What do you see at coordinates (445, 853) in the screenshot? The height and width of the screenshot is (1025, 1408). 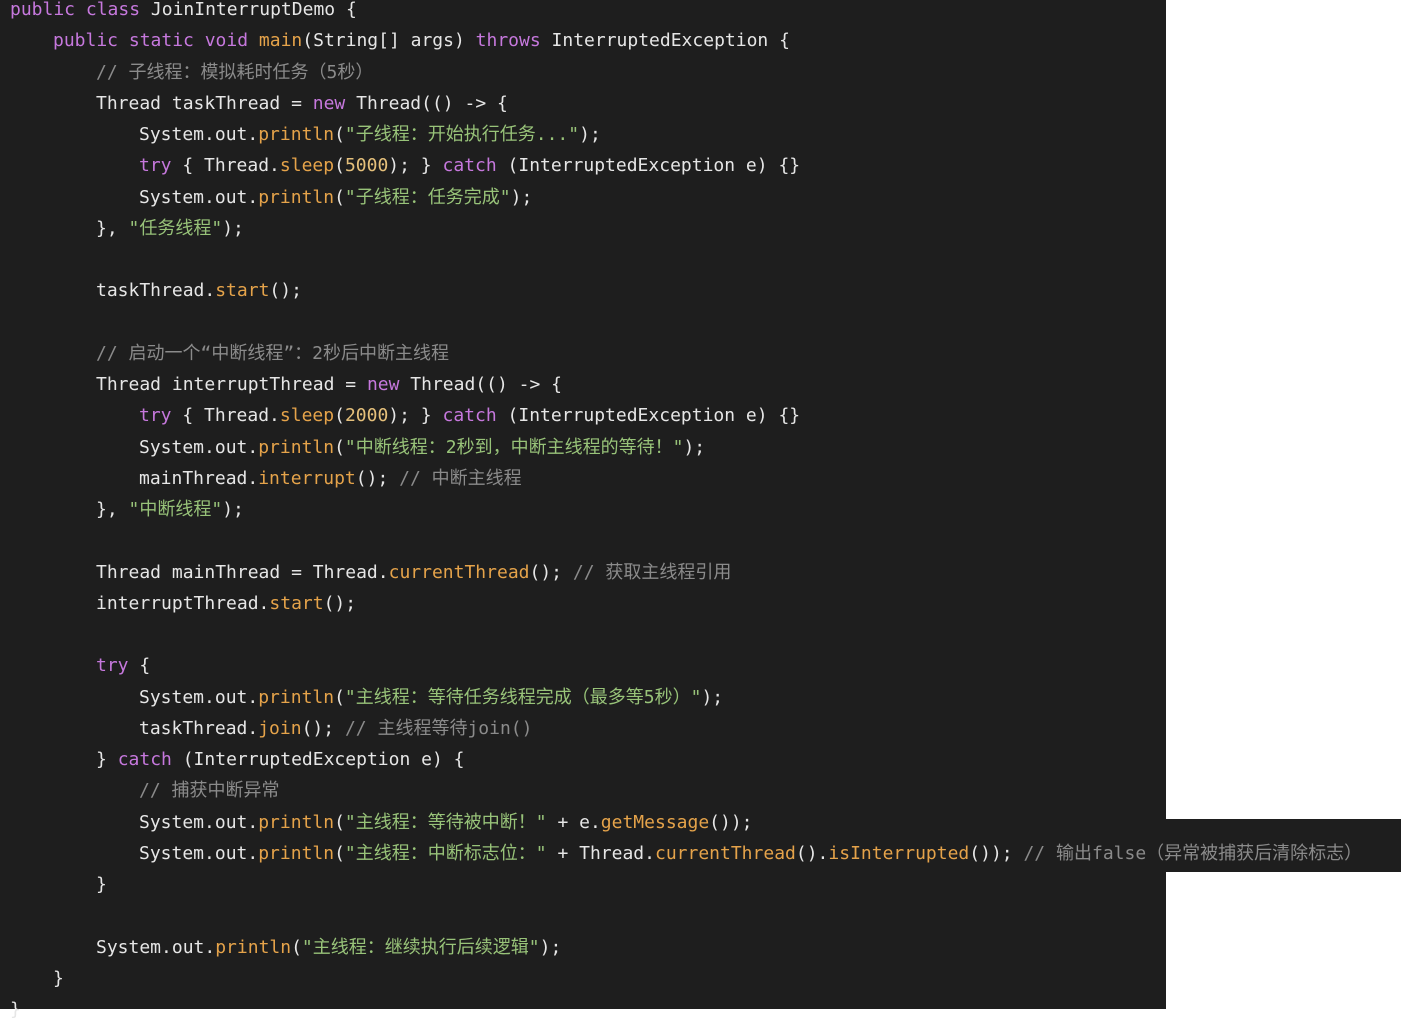 I see `code-token: "主线程：中断标志位："` at bounding box center [445, 853].